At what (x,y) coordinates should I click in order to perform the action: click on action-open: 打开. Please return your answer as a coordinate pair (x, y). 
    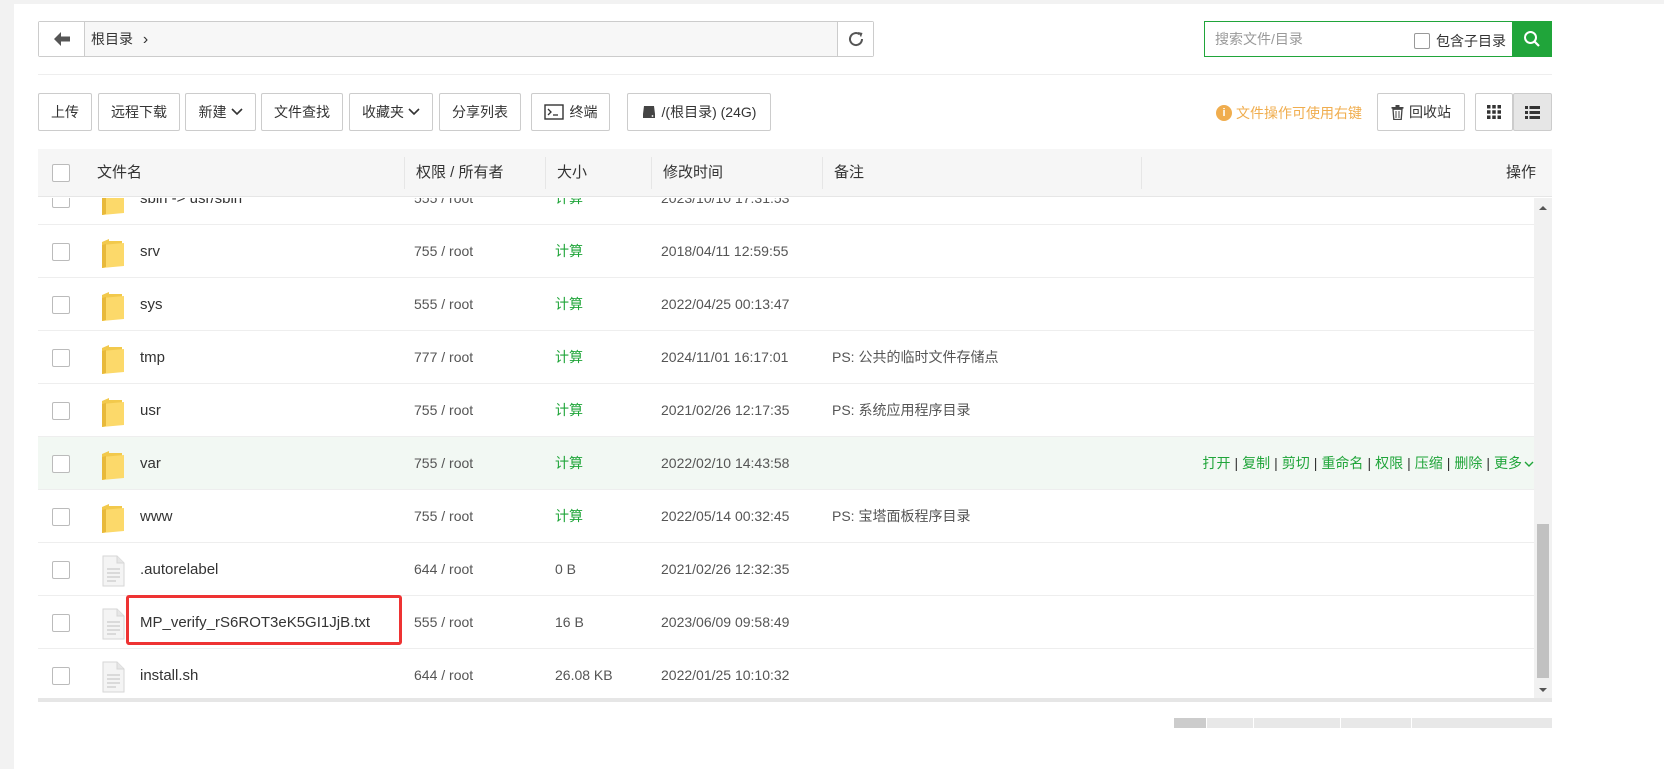
    Looking at the image, I should click on (1217, 463).